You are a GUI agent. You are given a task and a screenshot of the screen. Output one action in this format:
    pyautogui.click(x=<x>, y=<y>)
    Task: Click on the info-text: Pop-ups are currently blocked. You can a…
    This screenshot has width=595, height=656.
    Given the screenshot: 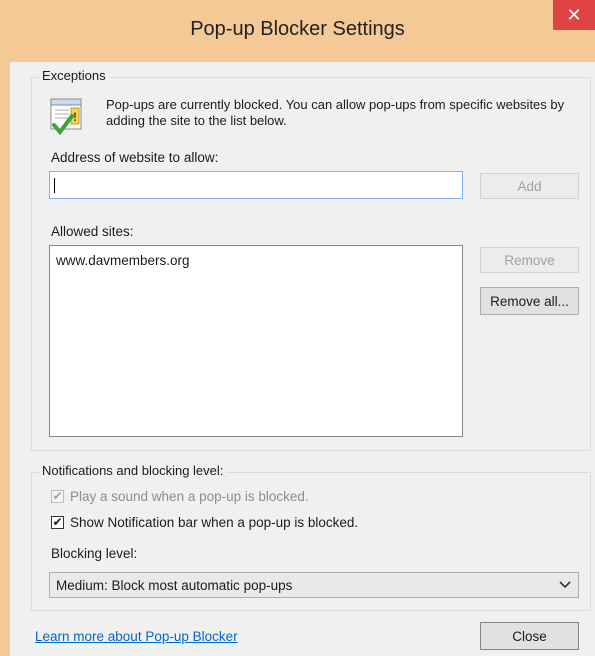 What is the action you would take?
    pyautogui.click(x=335, y=112)
    